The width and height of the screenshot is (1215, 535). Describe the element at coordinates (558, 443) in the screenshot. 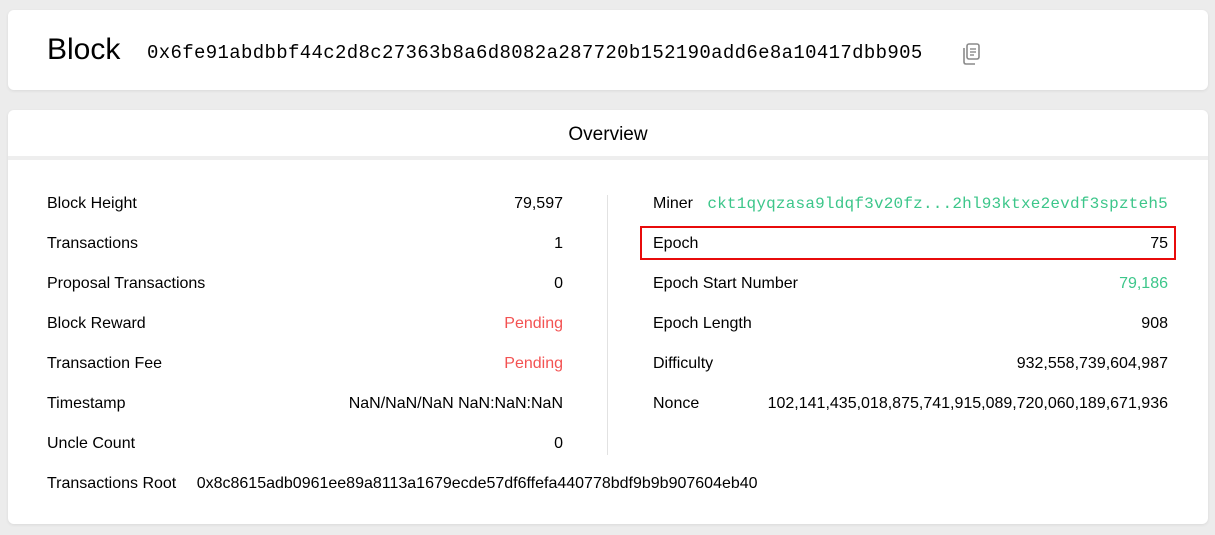

I see `value-uncle-count: 0` at that location.